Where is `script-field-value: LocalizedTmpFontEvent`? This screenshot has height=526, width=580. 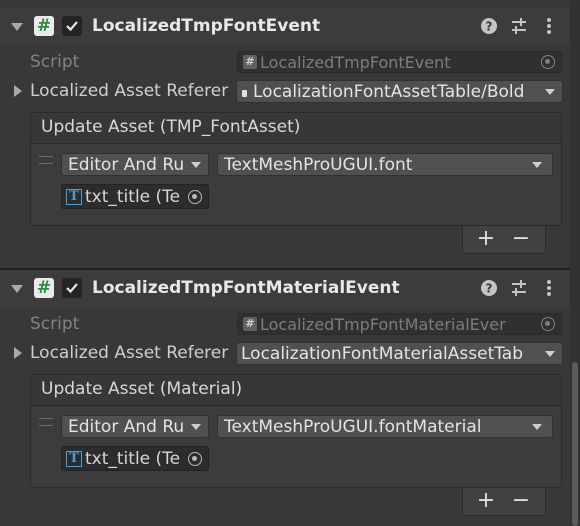 script-field-value: LocalizedTmpFontEvent is located at coordinates (355, 62).